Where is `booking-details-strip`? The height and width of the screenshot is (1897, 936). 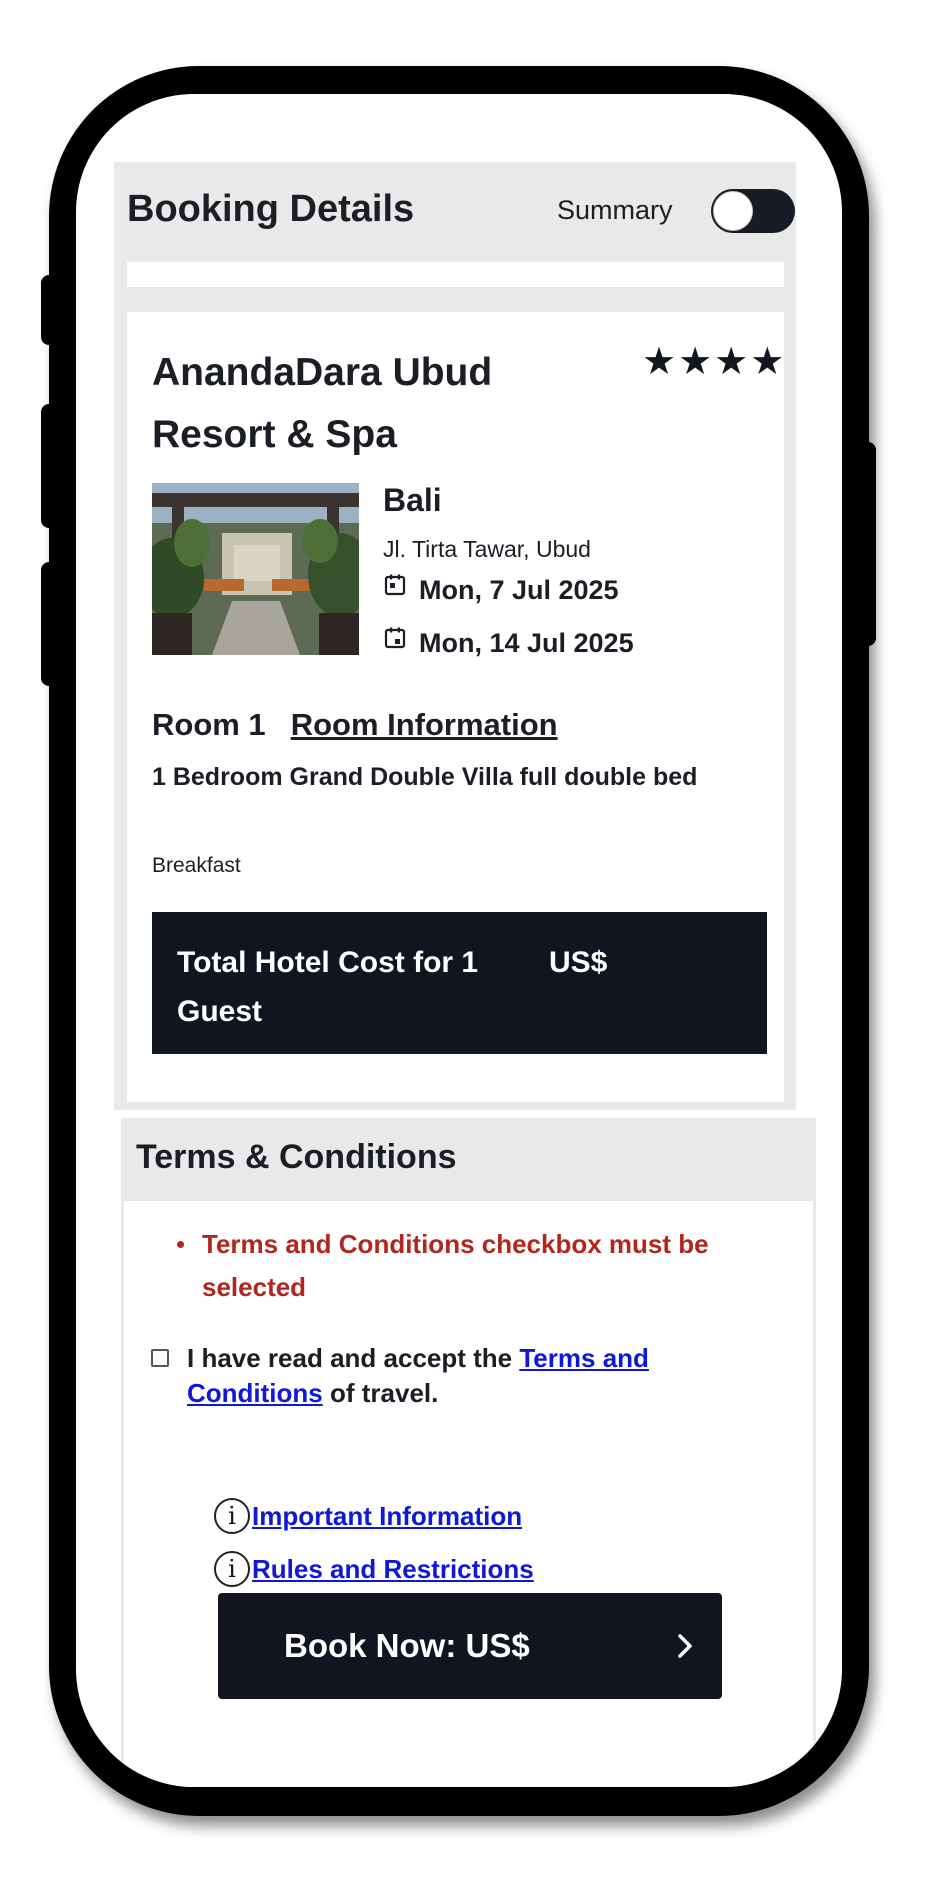 booking-details-strip is located at coordinates (455, 274).